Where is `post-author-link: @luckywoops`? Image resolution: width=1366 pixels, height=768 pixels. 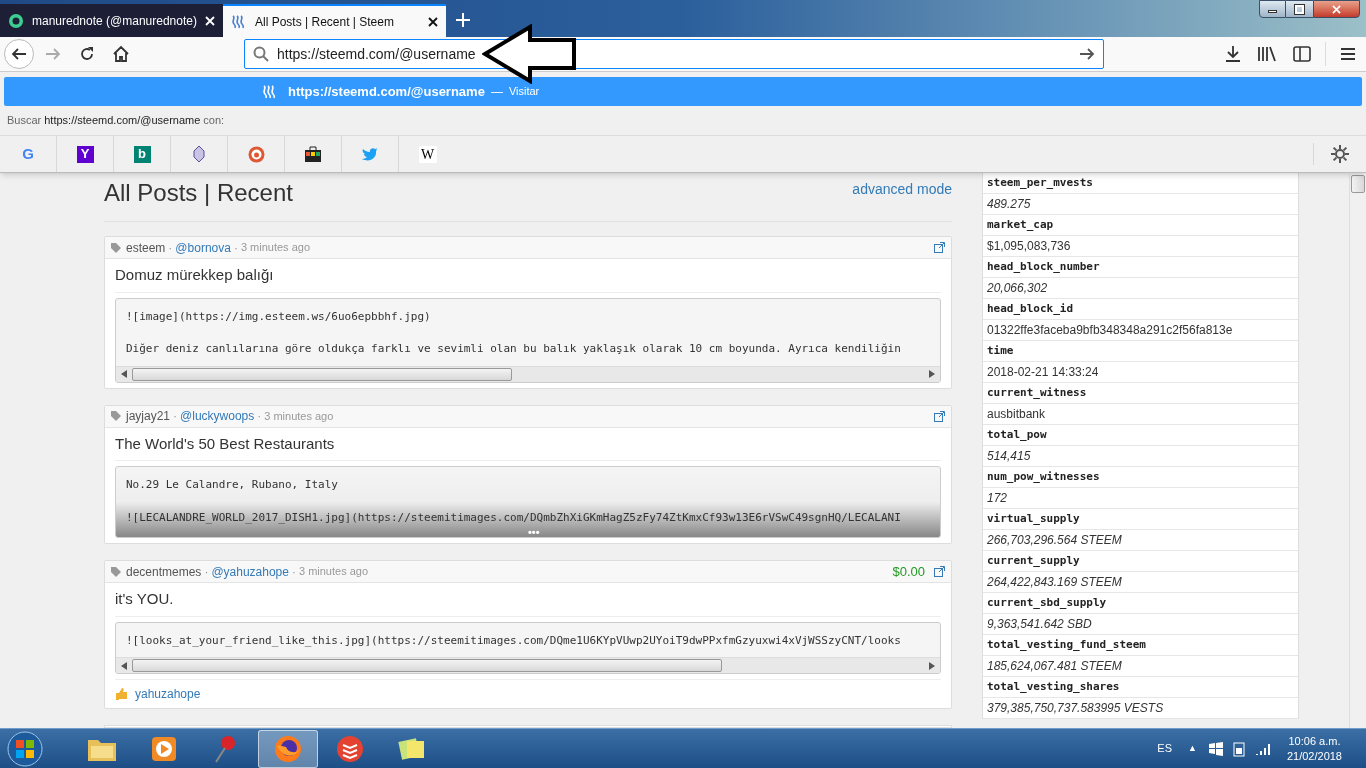 post-author-link: @luckywoops is located at coordinates (217, 416).